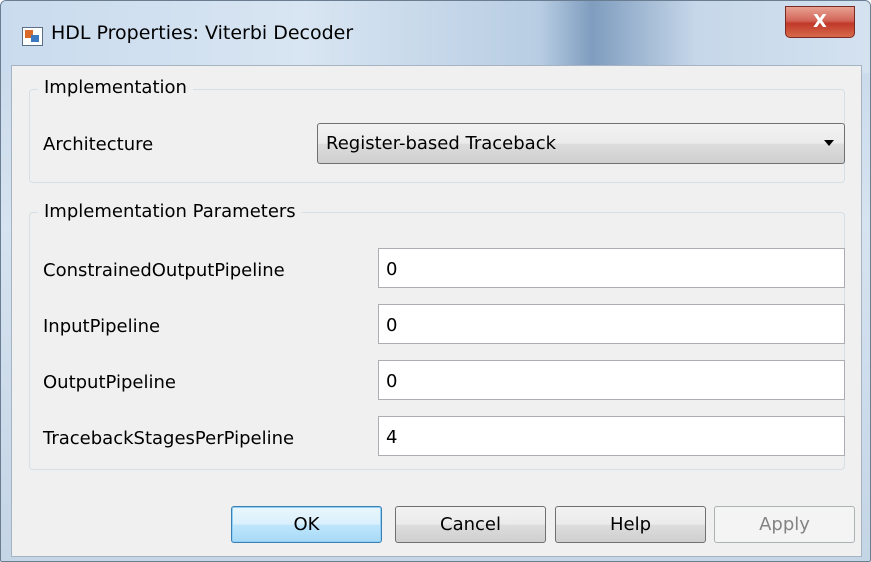 This screenshot has width=871, height=562. Describe the element at coordinates (611, 380) in the screenshot. I see `output-pipeline-field: 0` at that location.